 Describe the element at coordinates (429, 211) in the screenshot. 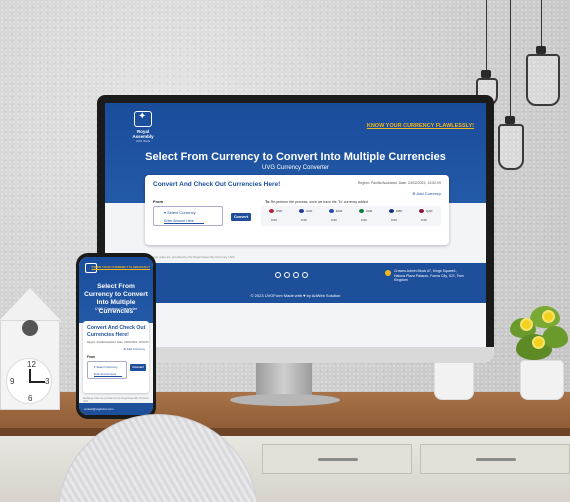

I see `rate-code: QAR` at that location.